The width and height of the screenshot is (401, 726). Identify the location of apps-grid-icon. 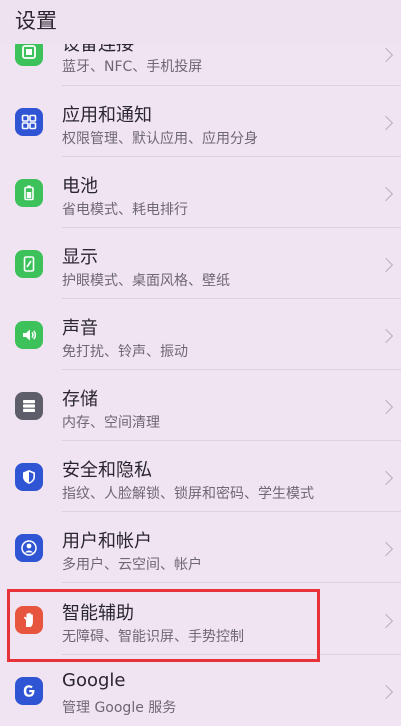
(29, 122).